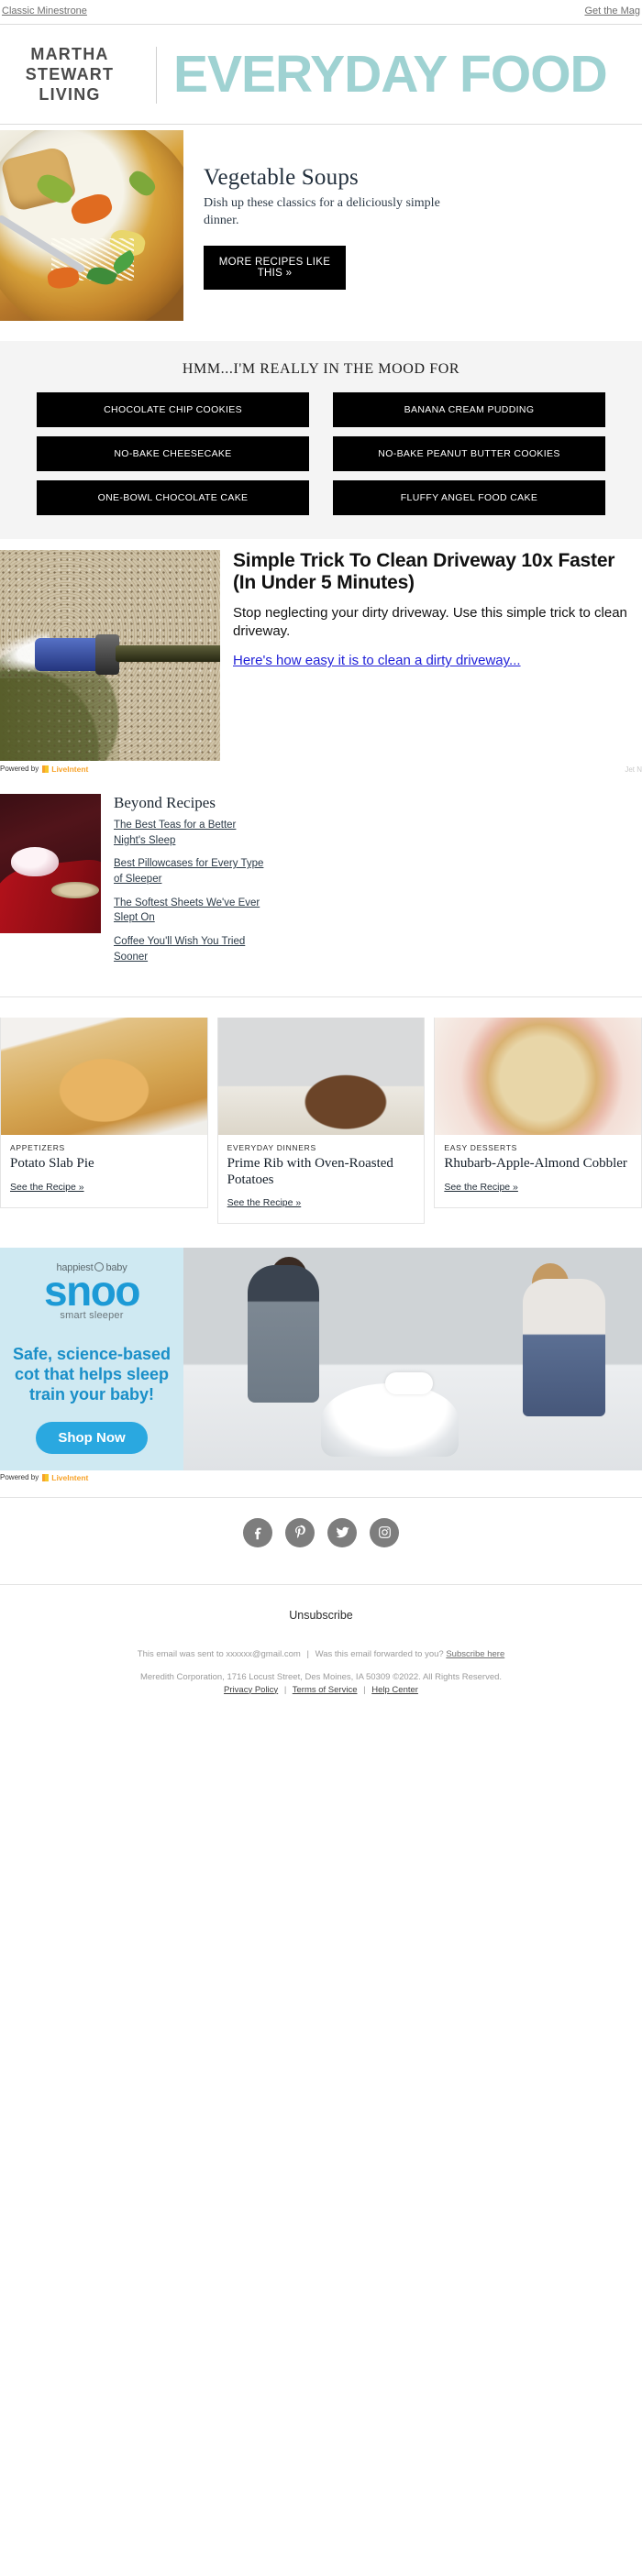 This screenshot has height=2576, width=642. Describe the element at coordinates (191, 949) in the screenshot. I see `beyond-link-coffee: Coffee You'll Wish You Tried Sooner` at that location.